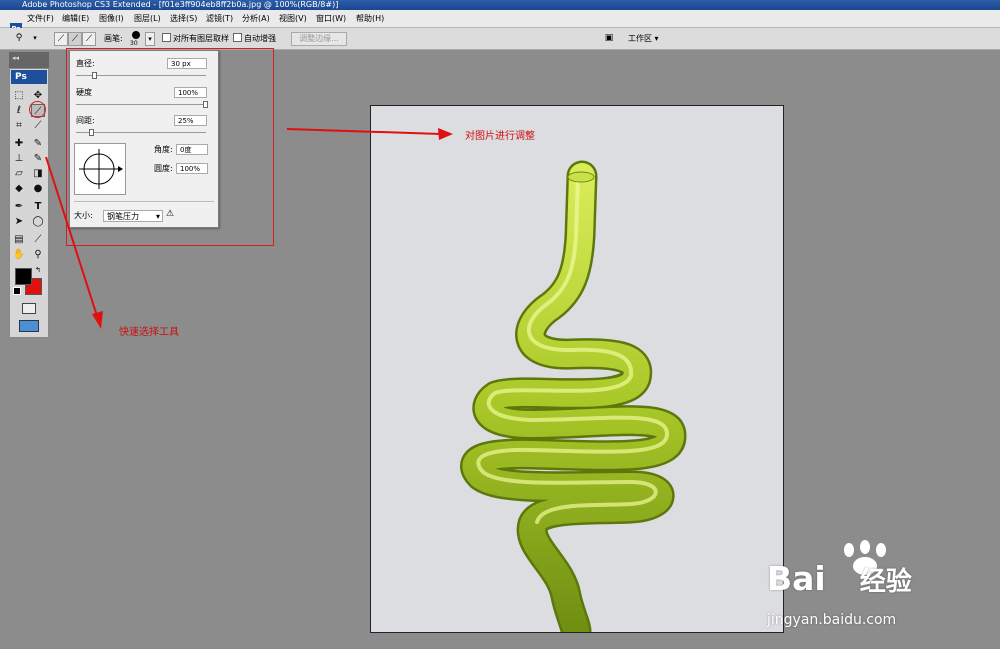 The height and width of the screenshot is (649, 1000). Describe the element at coordinates (500, 136) in the screenshot. I see `annotation-adjust-image: 对图片进行调整` at that location.